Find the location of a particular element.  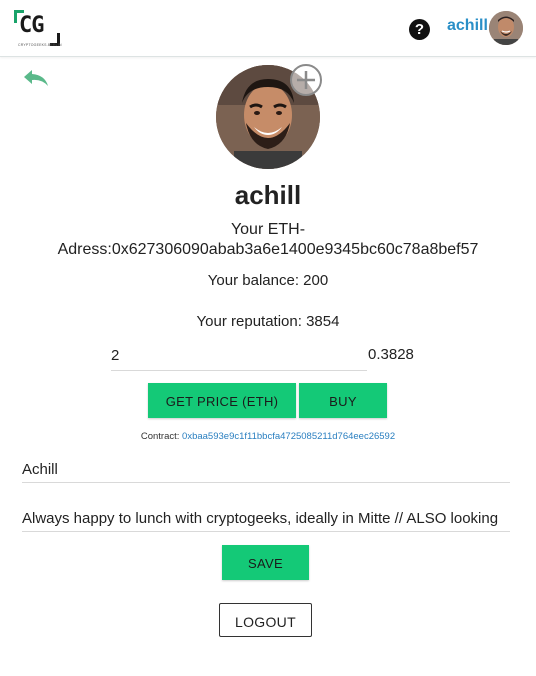

avatar-photo is located at coordinates (506, 28).